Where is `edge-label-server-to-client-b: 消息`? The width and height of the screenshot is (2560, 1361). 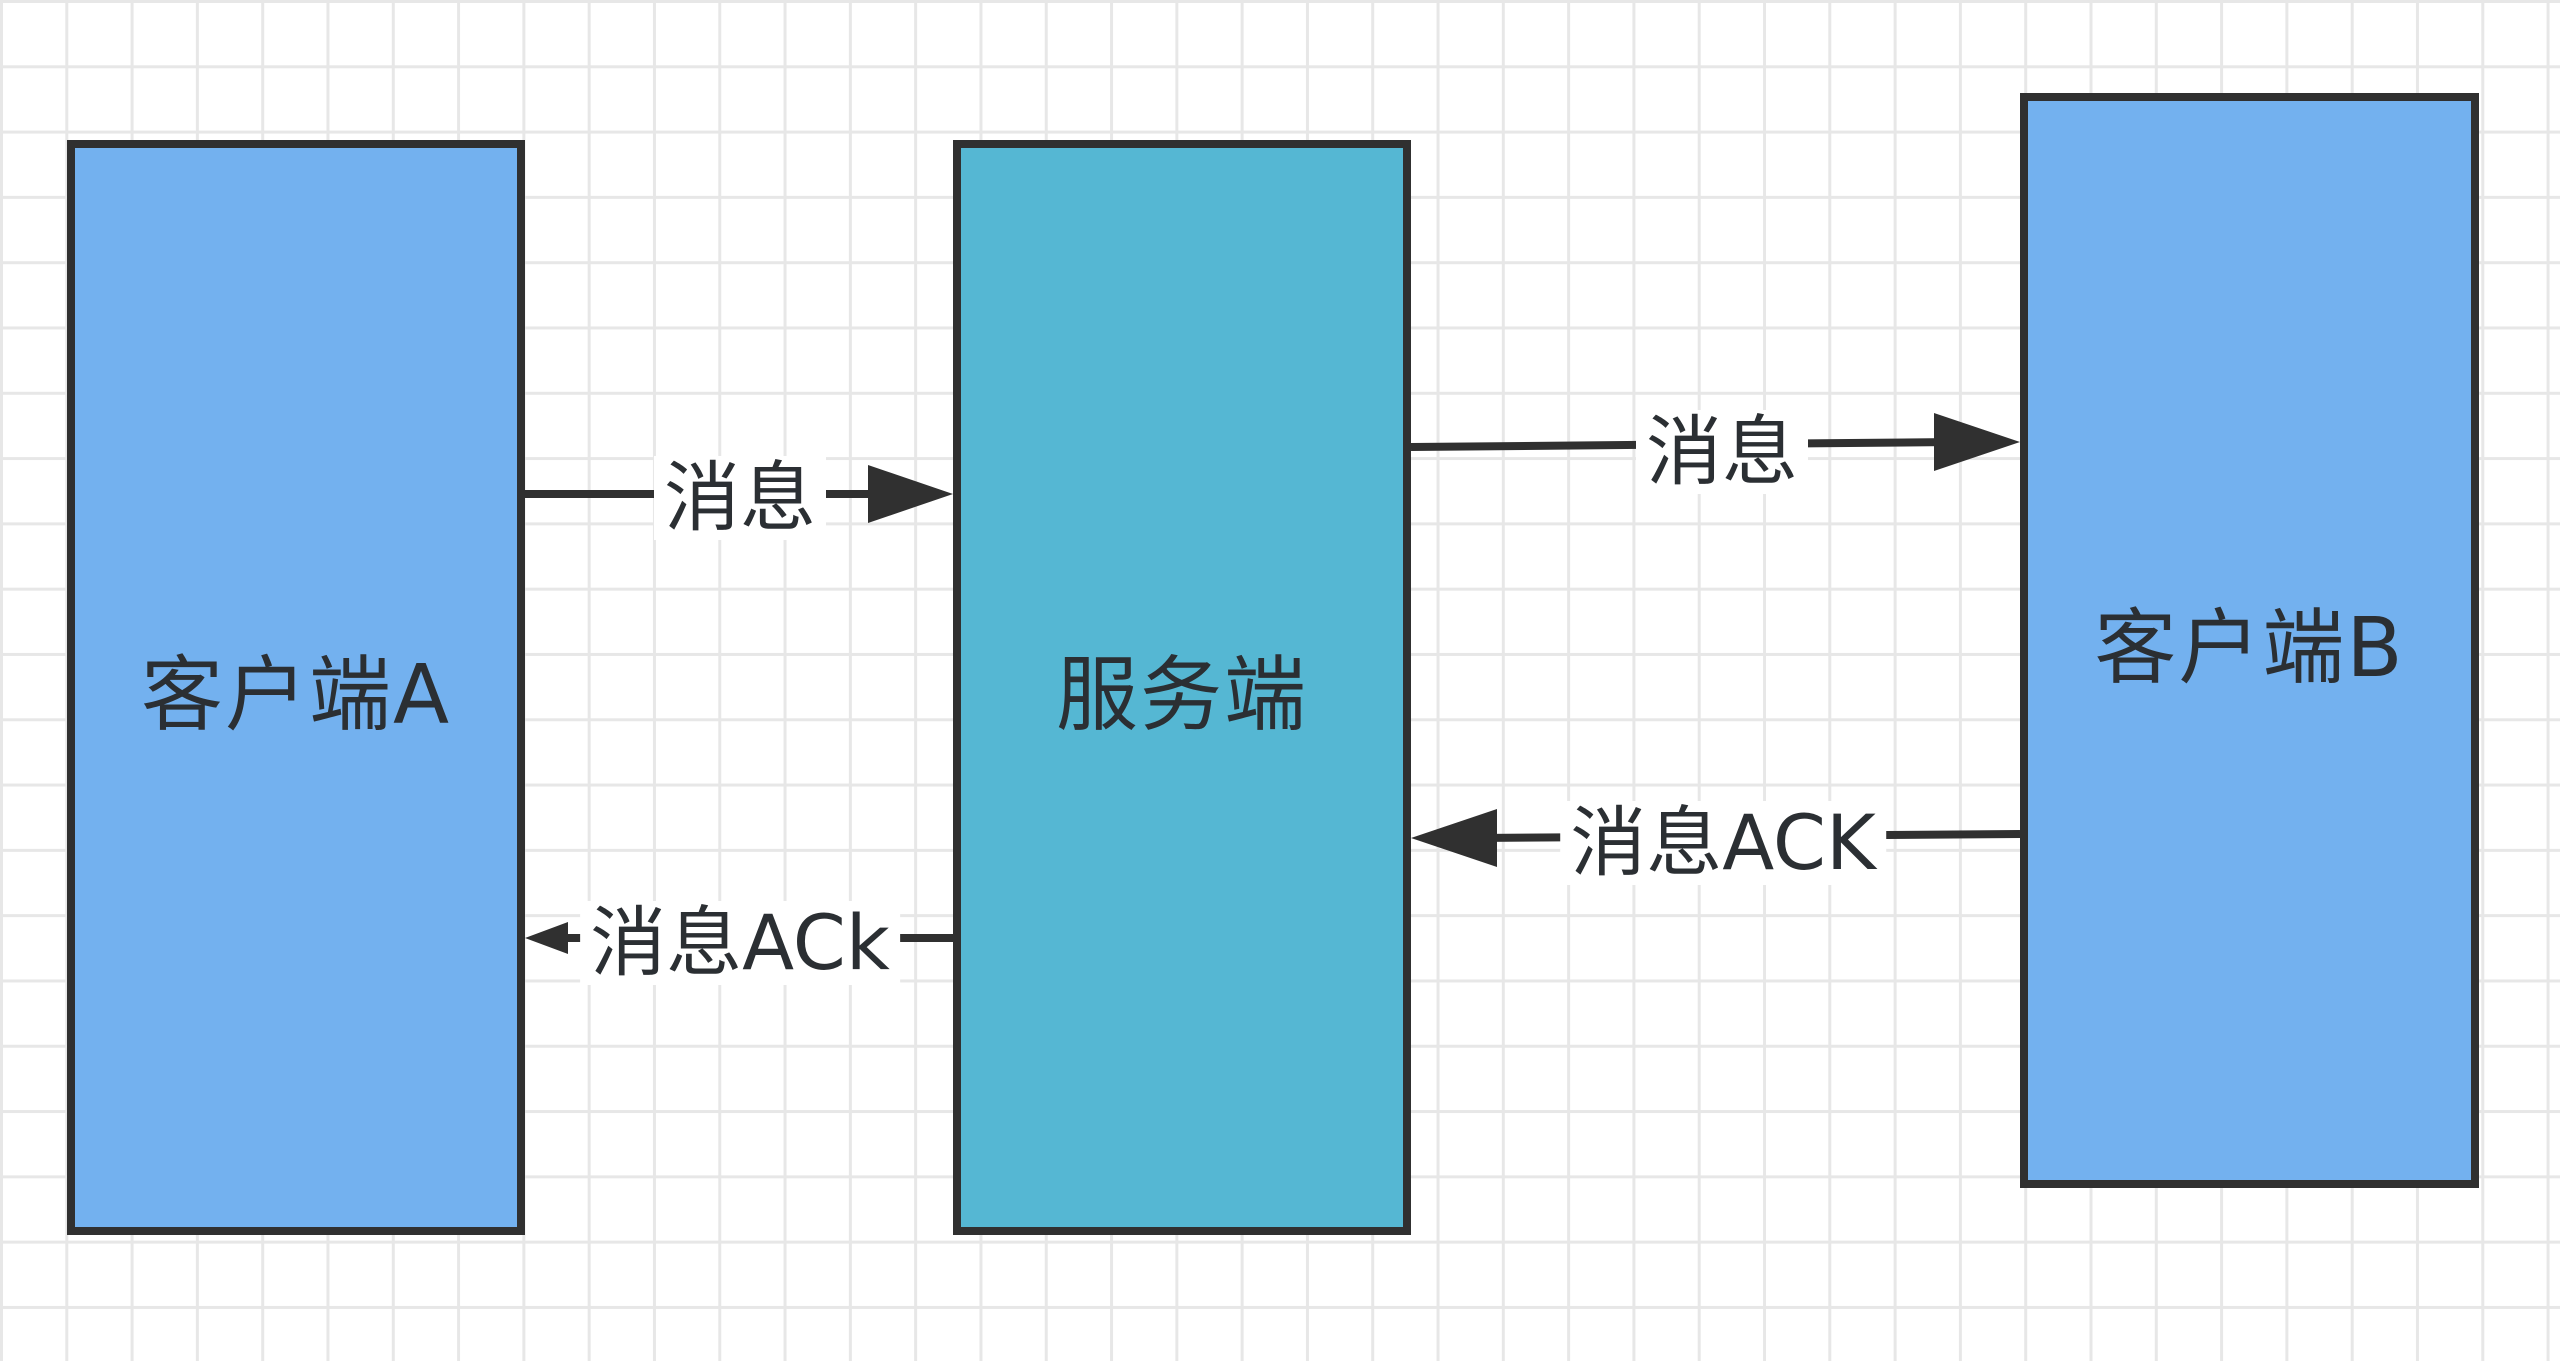
edge-label-server-to-client-b: 消息 is located at coordinates (1722, 452).